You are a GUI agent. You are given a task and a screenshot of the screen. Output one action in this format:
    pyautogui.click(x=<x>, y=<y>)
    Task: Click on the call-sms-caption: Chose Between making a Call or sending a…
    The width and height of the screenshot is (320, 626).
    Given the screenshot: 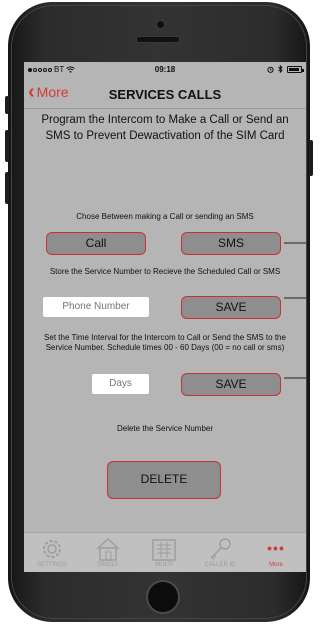 What is the action you would take?
    pyautogui.click(x=165, y=216)
    